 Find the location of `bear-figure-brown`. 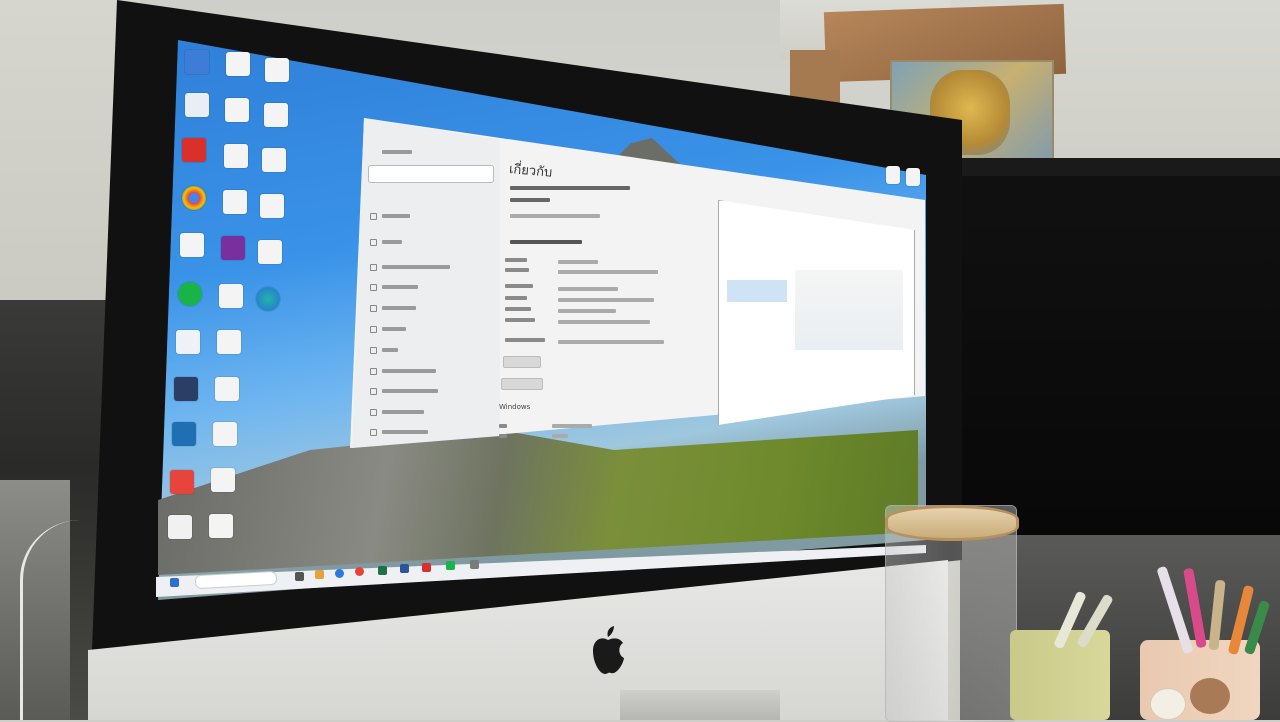

bear-figure-brown is located at coordinates (1210, 696).